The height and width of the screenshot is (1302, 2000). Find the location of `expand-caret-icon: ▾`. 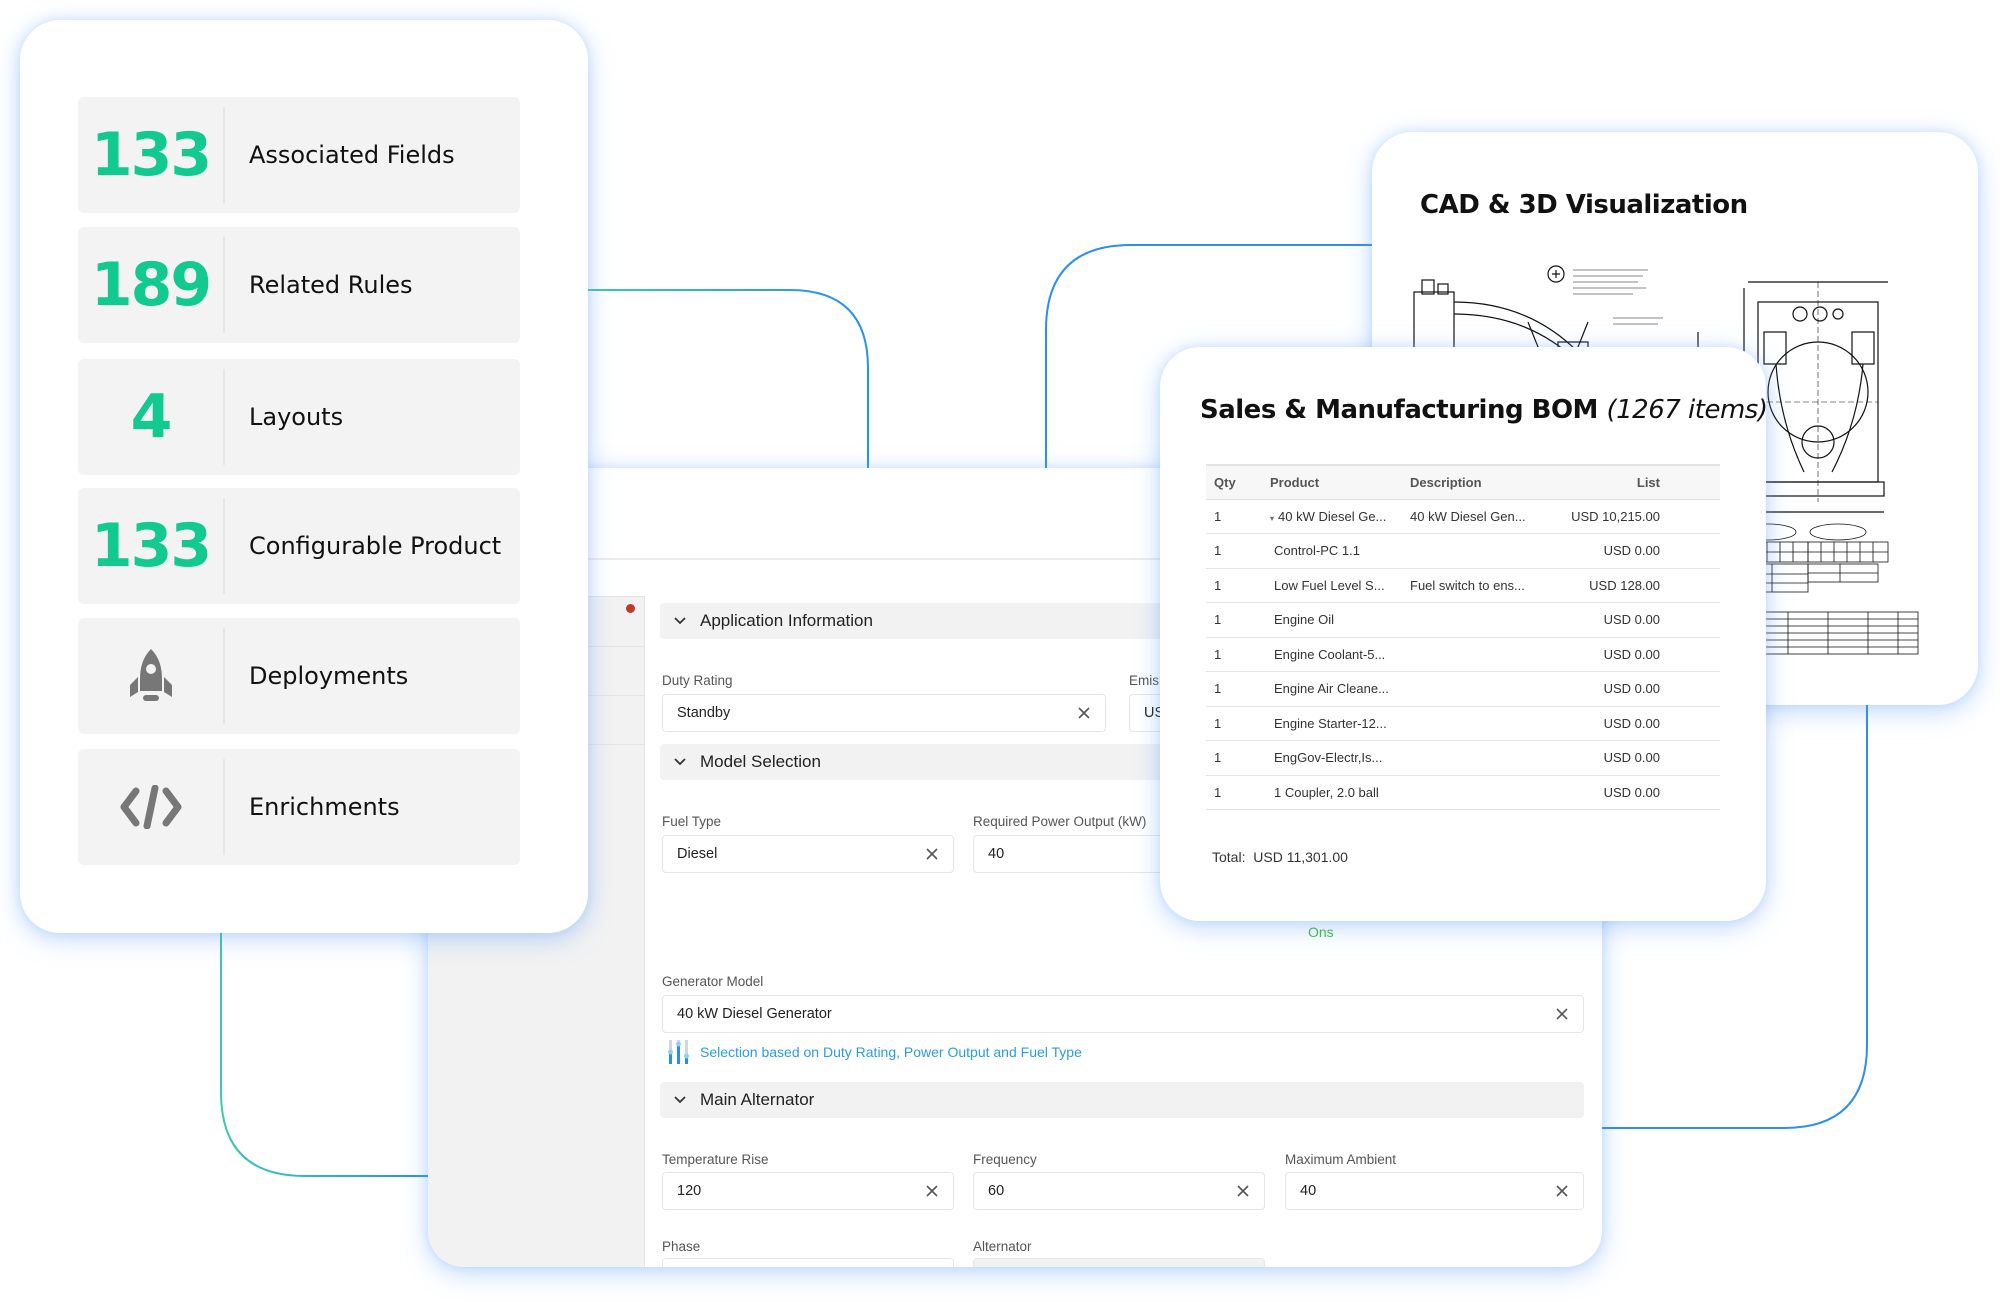

expand-caret-icon: ▾ is located at coordinates (1272, 518).